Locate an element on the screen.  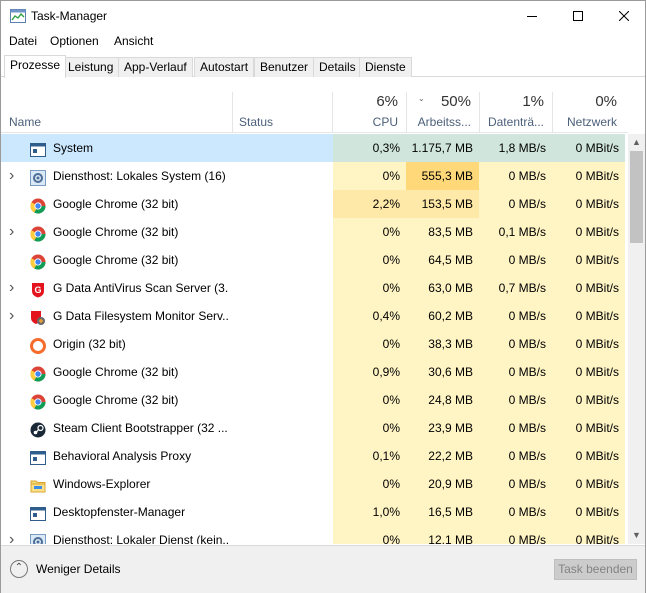
column-header-name: Name is located at coordinates (116, 112).